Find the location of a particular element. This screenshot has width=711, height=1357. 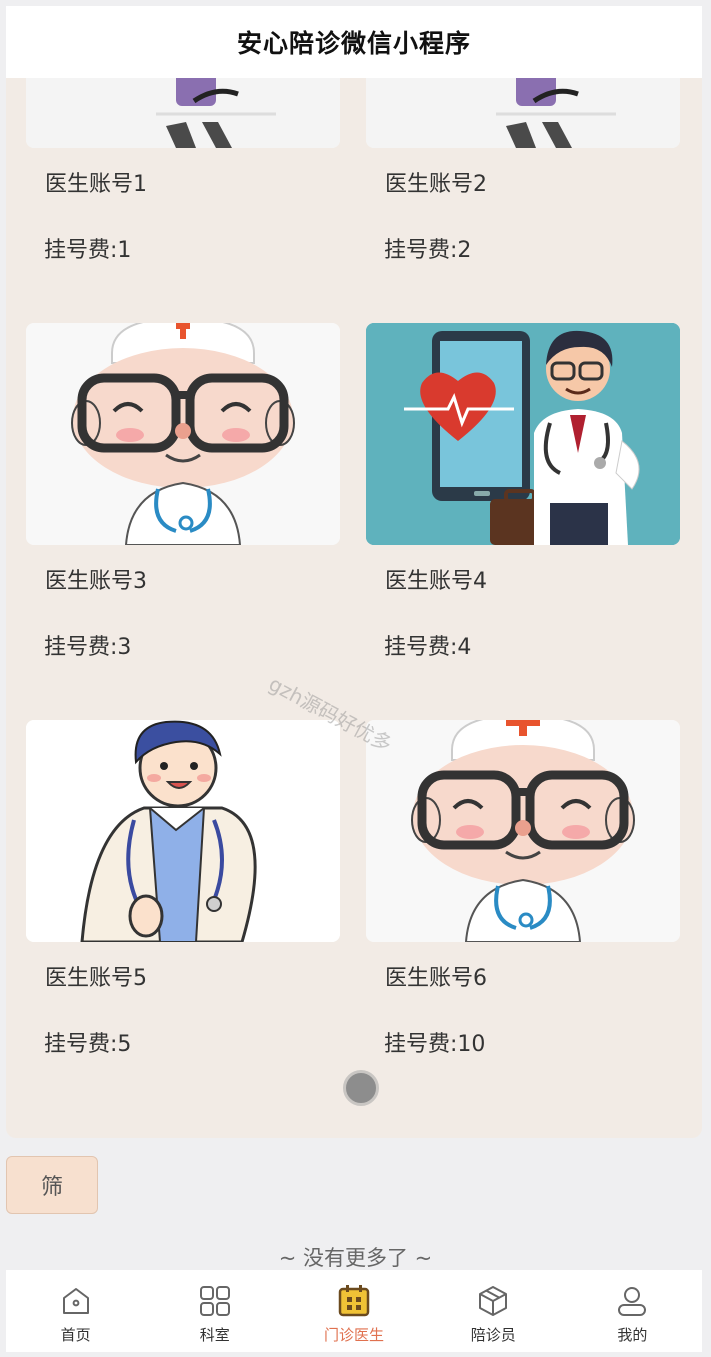

bottom-tabbar: 首页 科室 门诊医生 陪诊员 我的 is located at coordinates (354, 1311).